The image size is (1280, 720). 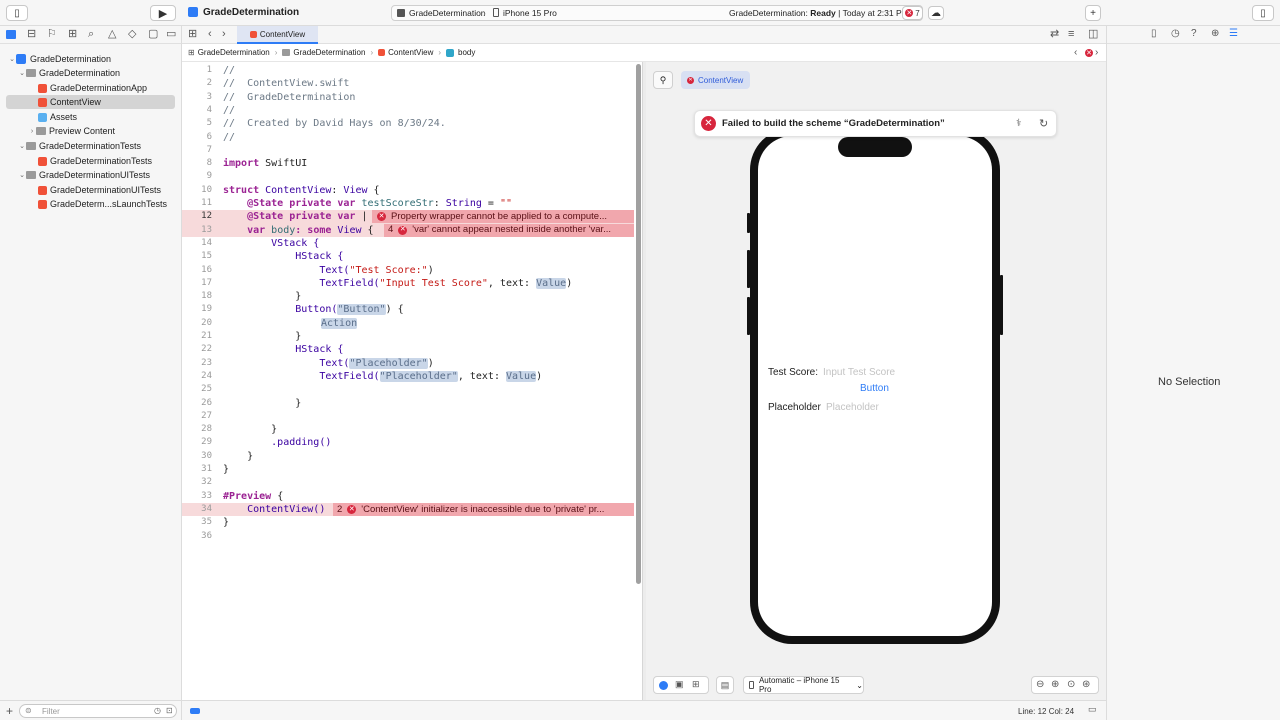 I want to click on preview-button: Button, so click(x=874, y=388).